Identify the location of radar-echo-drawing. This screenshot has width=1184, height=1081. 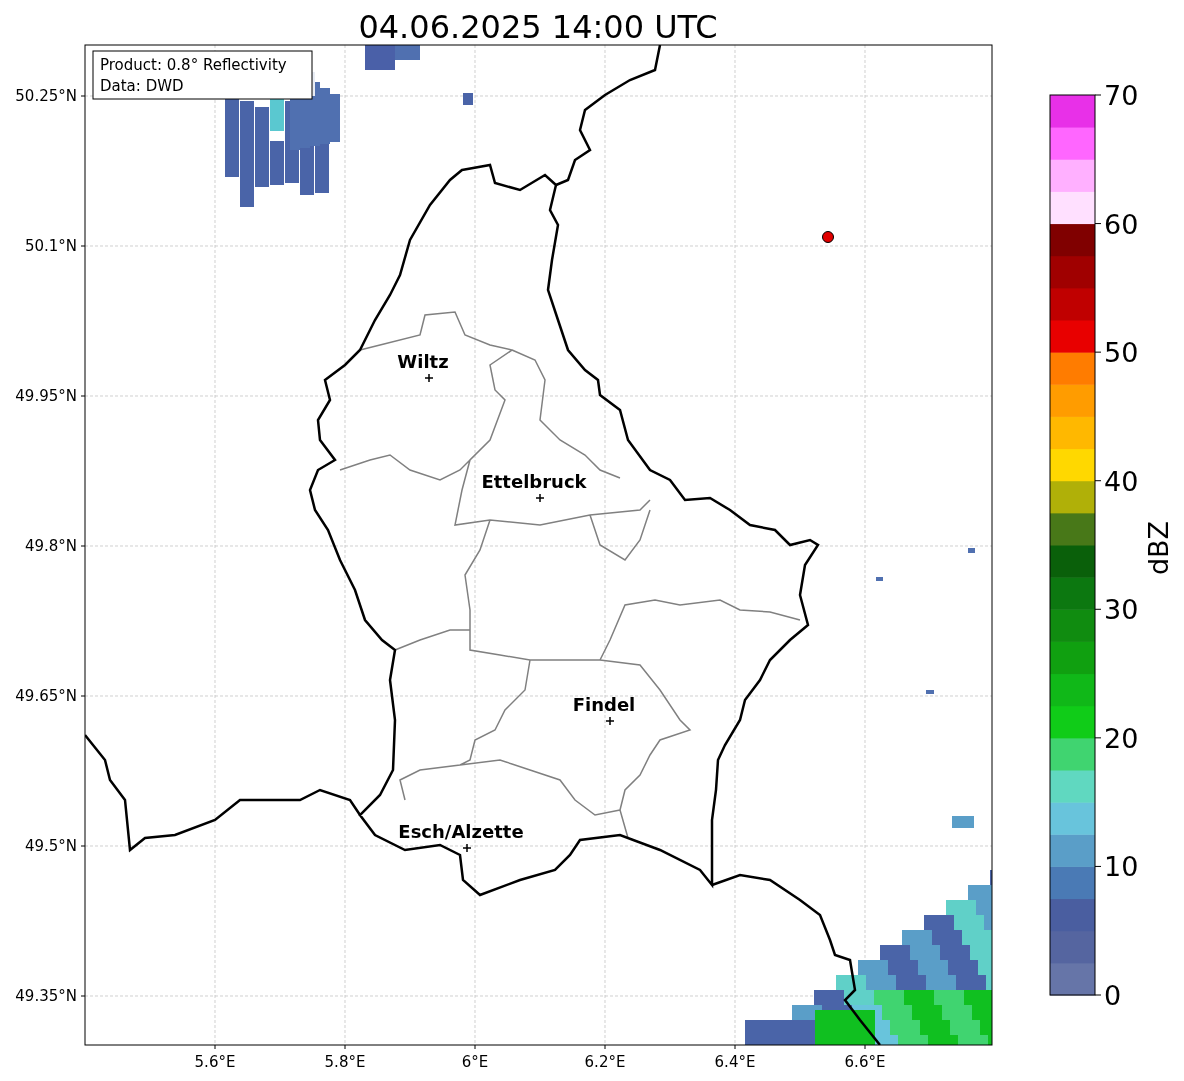
(392, 57).